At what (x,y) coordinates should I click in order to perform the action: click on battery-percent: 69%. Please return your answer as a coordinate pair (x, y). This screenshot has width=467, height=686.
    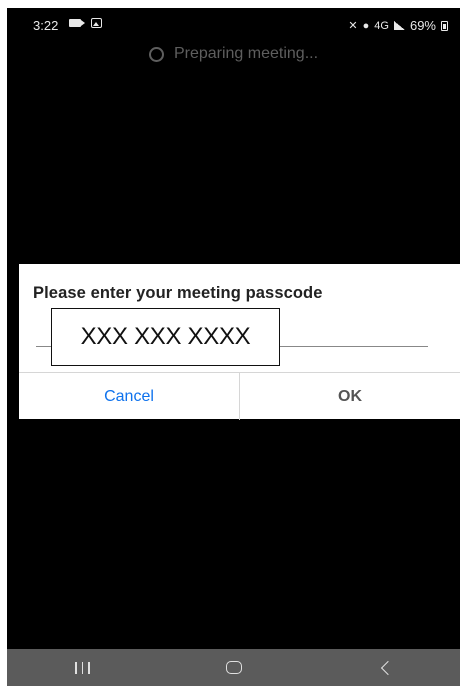
    Looking at the image, I should click on (422, 25).